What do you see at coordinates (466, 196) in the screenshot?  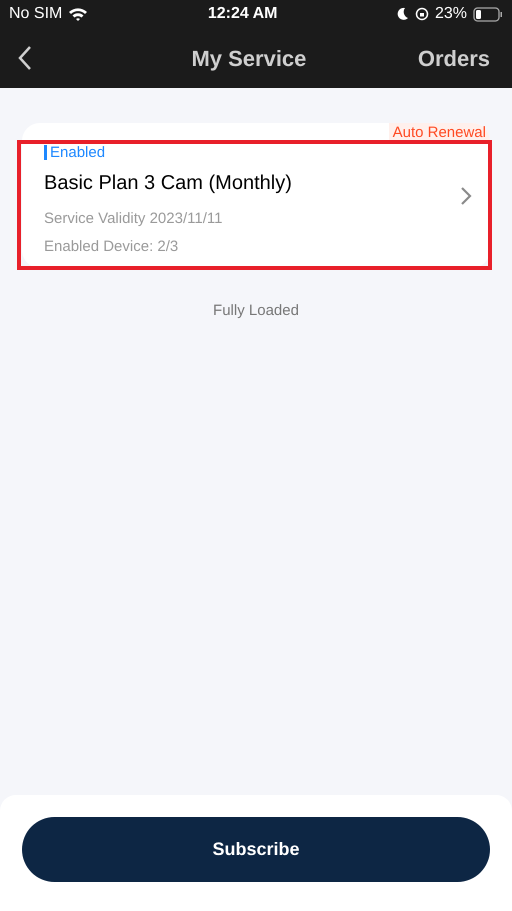 I see `chevron-right-icon` at bounding box center [466, 196].